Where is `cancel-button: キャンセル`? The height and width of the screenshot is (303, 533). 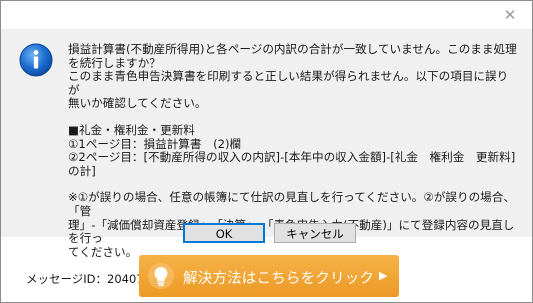
cancel-button: キャンセル is located at coordinates (315, 233).